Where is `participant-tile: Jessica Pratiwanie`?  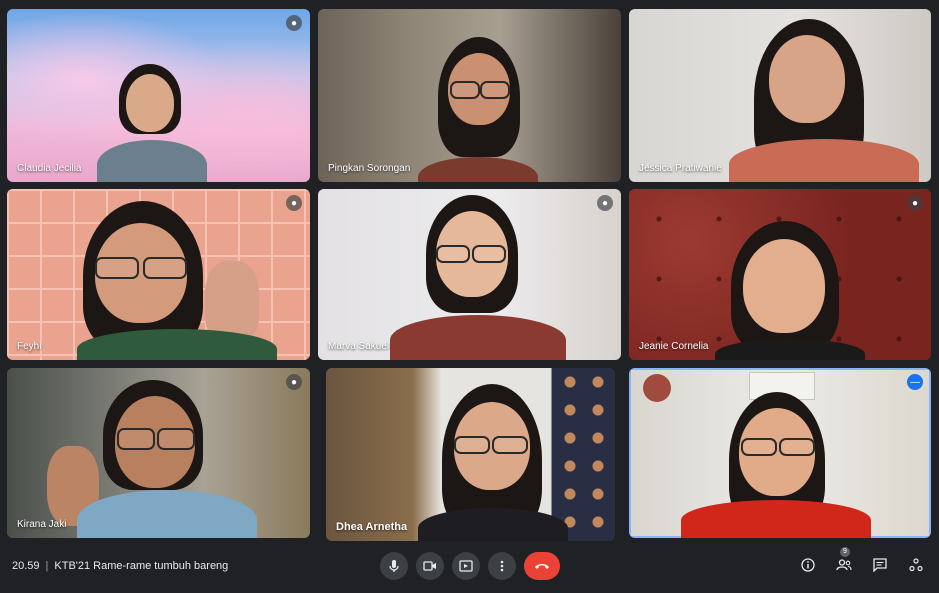 participant-tile: Jessica Pratiwanie is located at coordinates (780, 95).